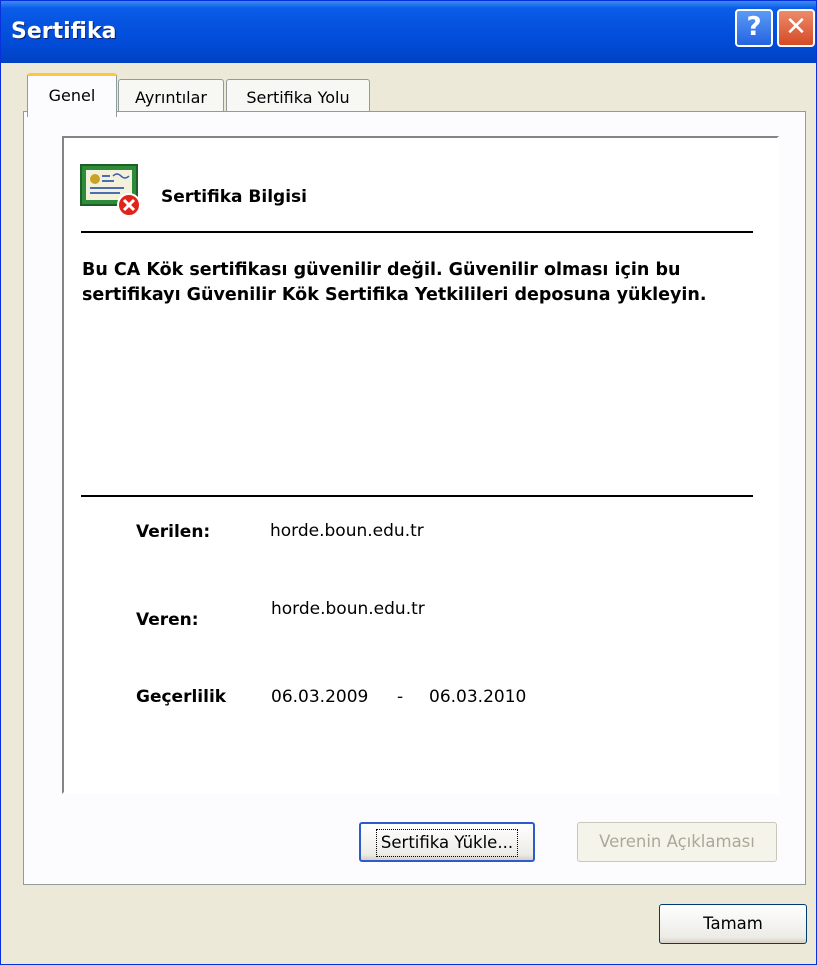  What do you see at coordinates (347, 531) in the screenshot?
I see `issued-to-value: horde.boun.edu.tr` at bounding box center [347, 531].